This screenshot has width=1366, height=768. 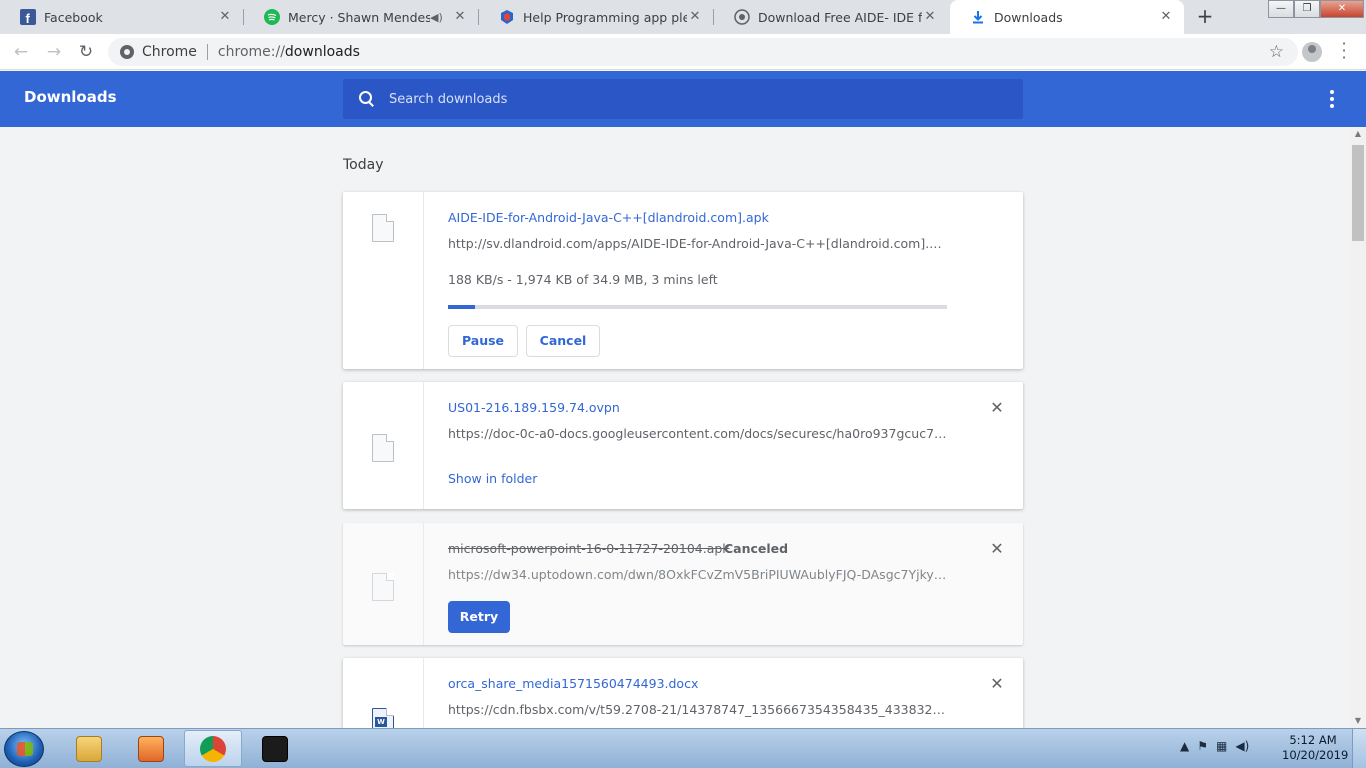 What do you see at coordinates (169, 52) in the screenshot?
I see `omnibox-site-label: Chrome` at bounding box center [169, 52].